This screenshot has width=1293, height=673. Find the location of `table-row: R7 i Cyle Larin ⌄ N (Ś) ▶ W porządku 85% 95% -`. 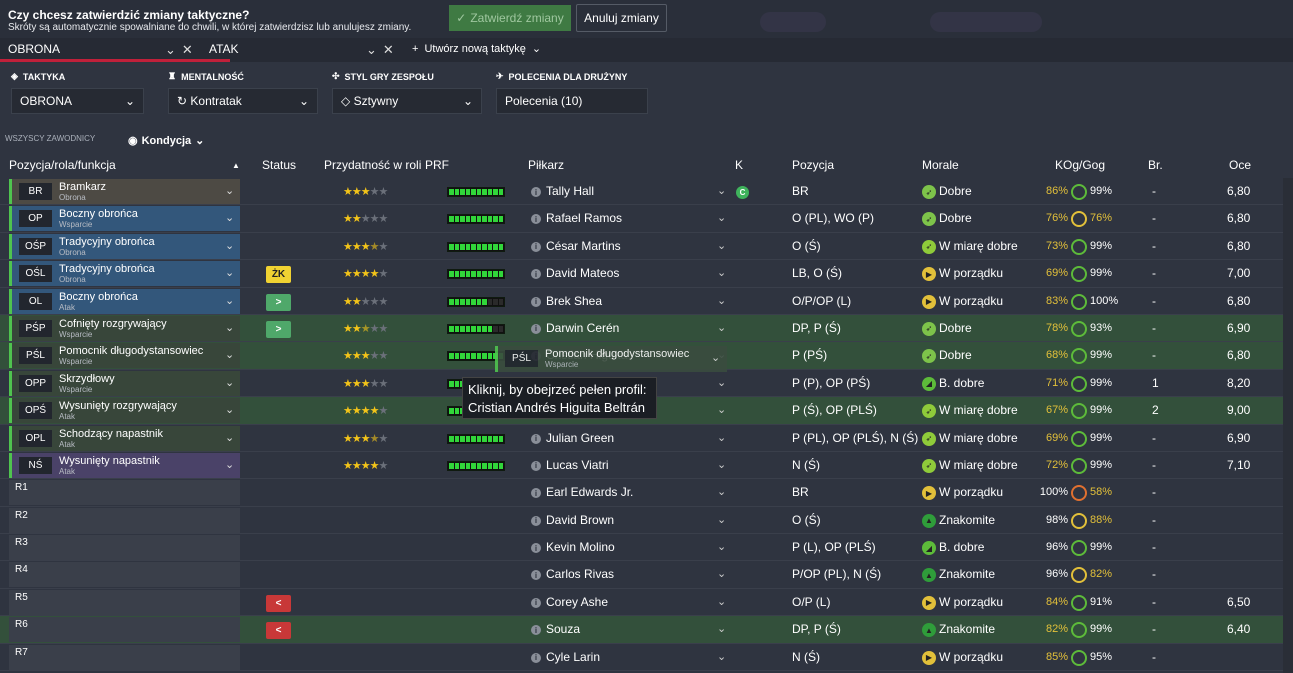

table-row: R7 i Cyle Larin ⌄ N (Ś) ▶ W porządku 85% 95% - is located at coordinates (646, 657).